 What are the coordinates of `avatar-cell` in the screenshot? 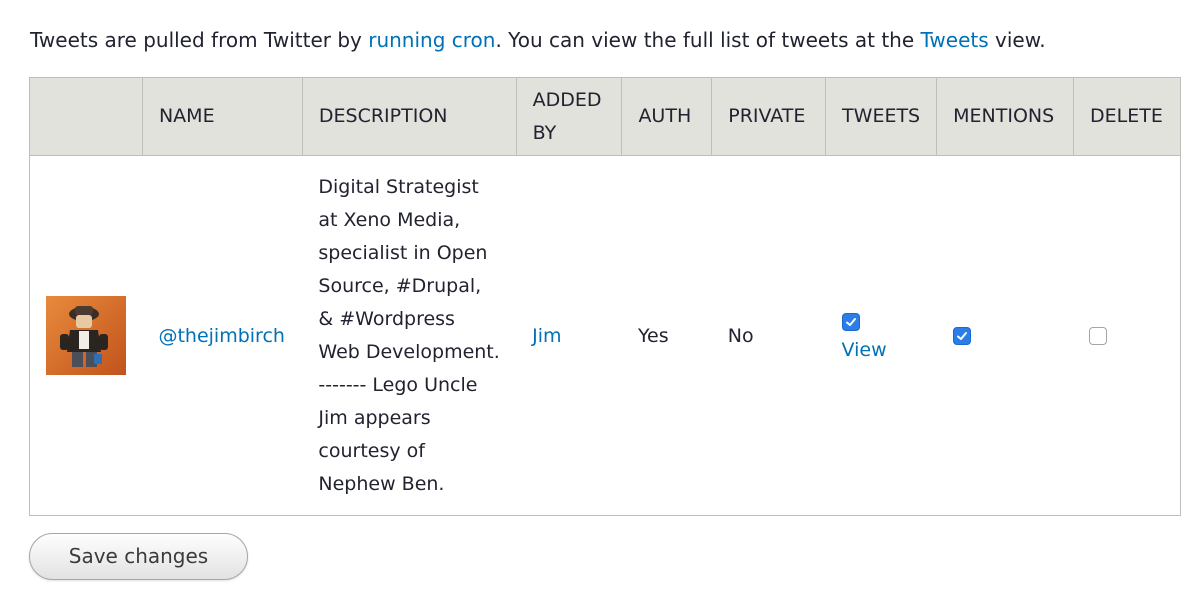 It's located at (86, 335).